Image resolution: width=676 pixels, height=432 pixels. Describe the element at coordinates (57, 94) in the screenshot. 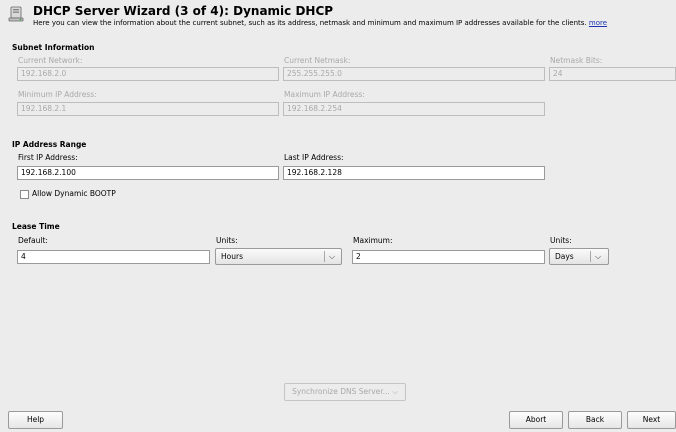

I see `minimum-ip-label: Minimum IP Address:` at that location.